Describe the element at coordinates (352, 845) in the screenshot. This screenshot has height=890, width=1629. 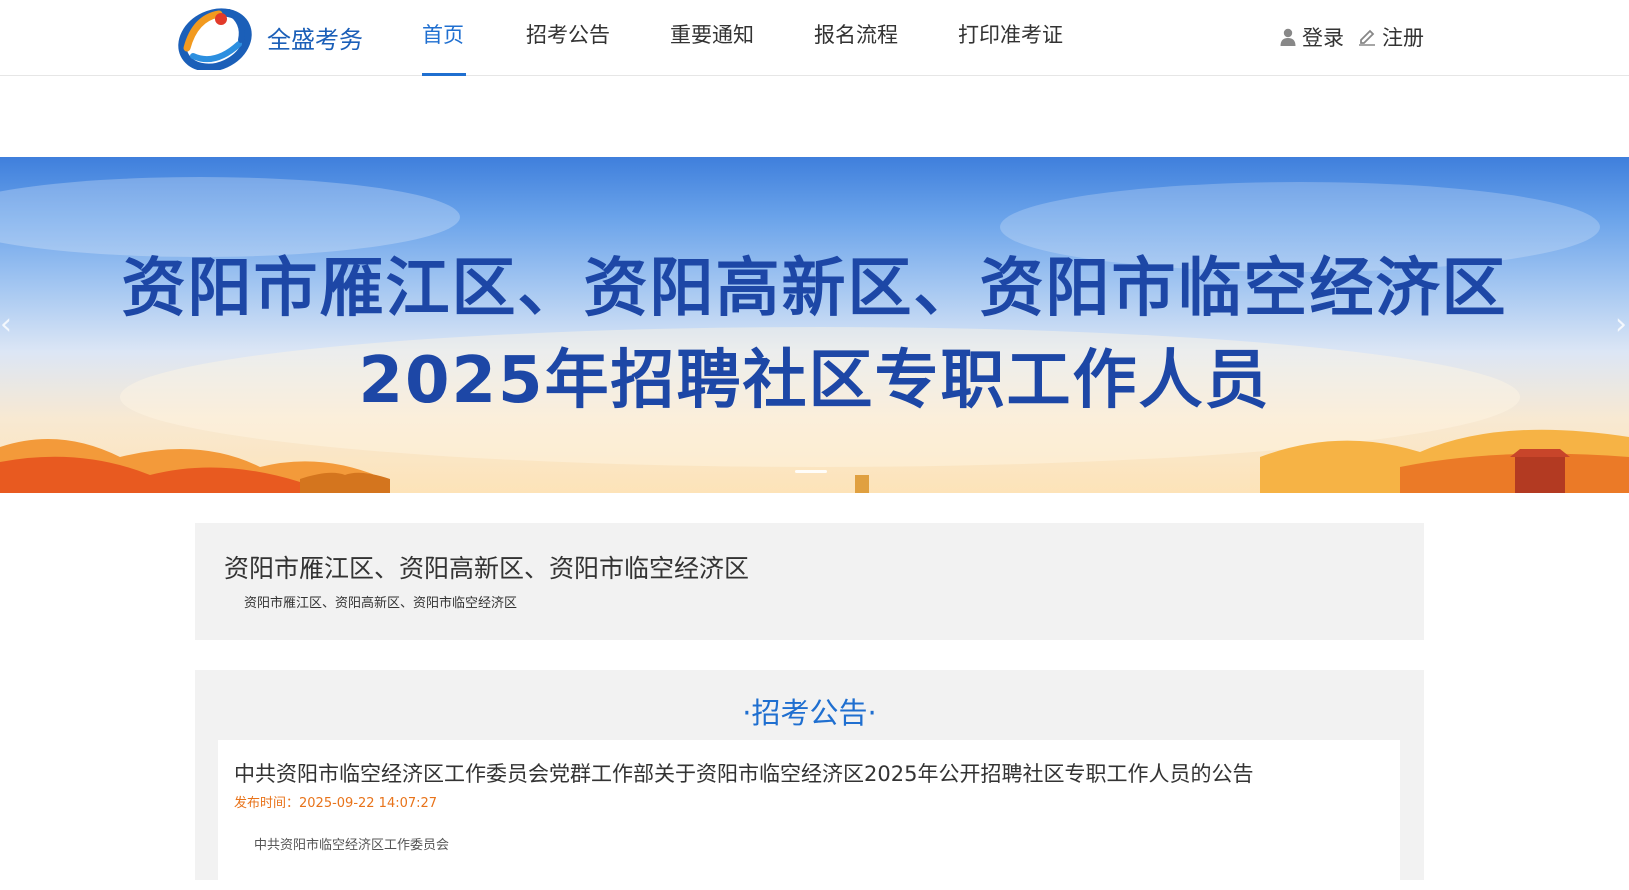
I see `announcement-org: 中共资阳市临空经济区工作委员会` at that location.